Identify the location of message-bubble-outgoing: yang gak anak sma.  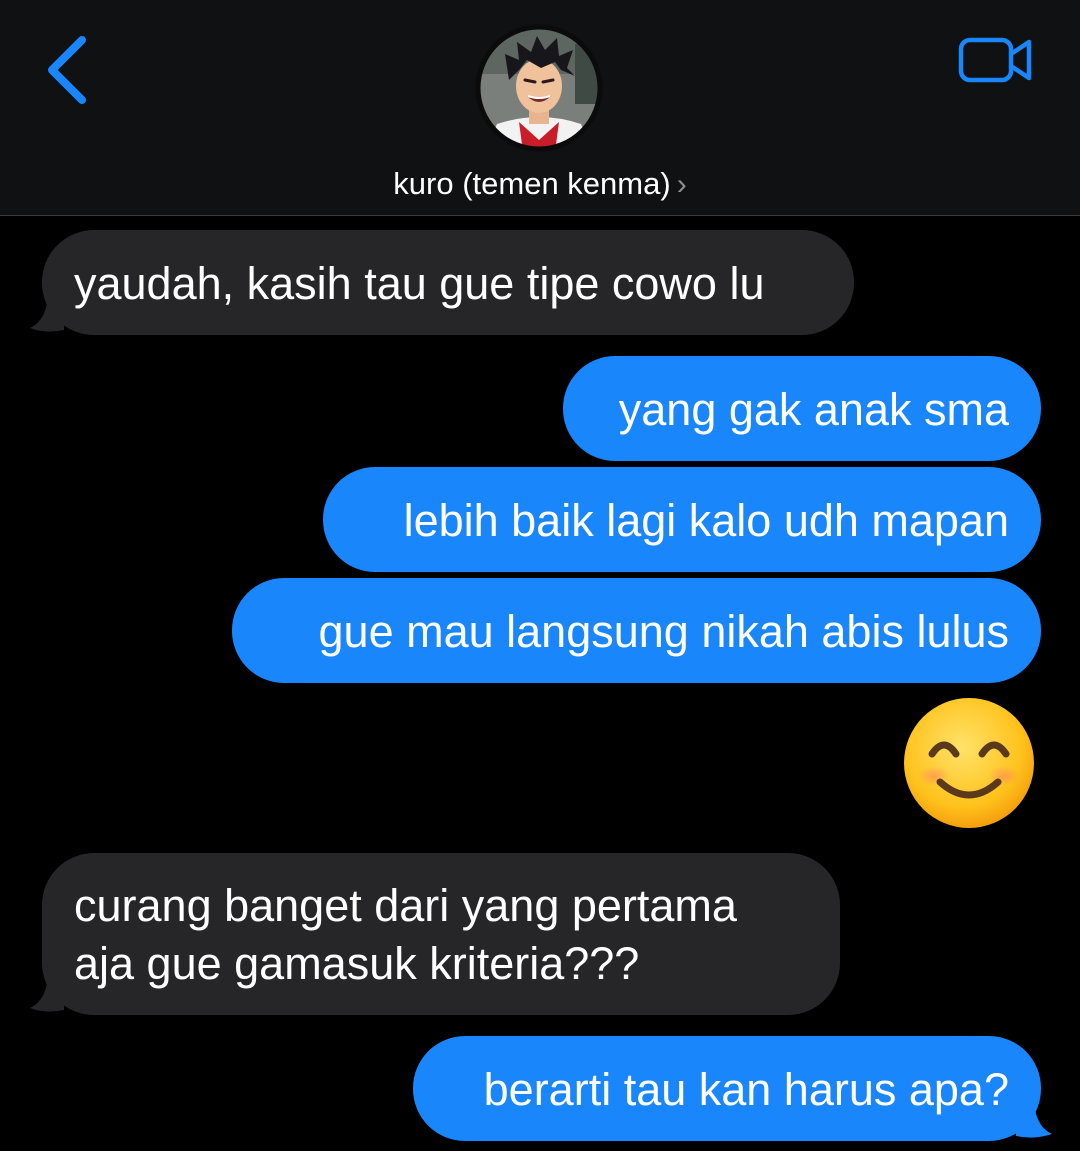
(802, 408).